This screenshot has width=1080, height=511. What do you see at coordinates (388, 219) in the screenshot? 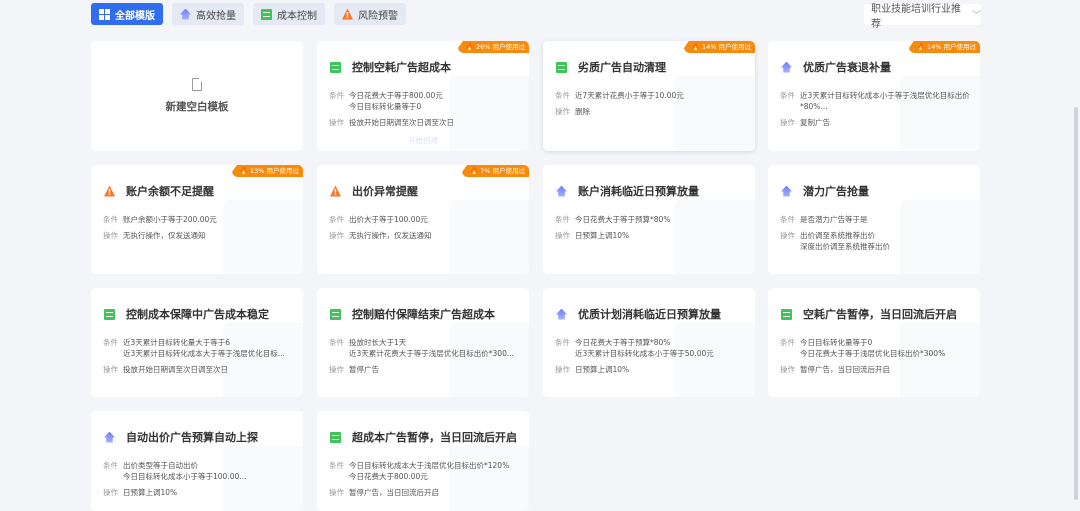
I see `condition-value: 出价大于等于100.00元` at bounding box center [388, 219].